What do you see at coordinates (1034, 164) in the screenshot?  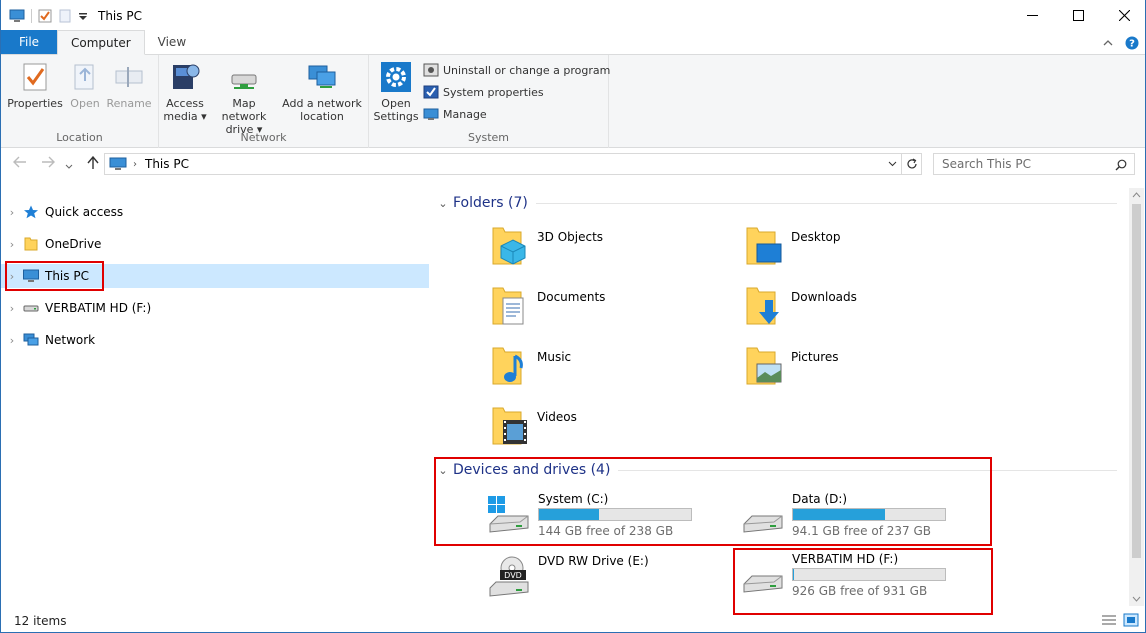 I see `search-input: Search This PC` at bounding box center [1034, 164].